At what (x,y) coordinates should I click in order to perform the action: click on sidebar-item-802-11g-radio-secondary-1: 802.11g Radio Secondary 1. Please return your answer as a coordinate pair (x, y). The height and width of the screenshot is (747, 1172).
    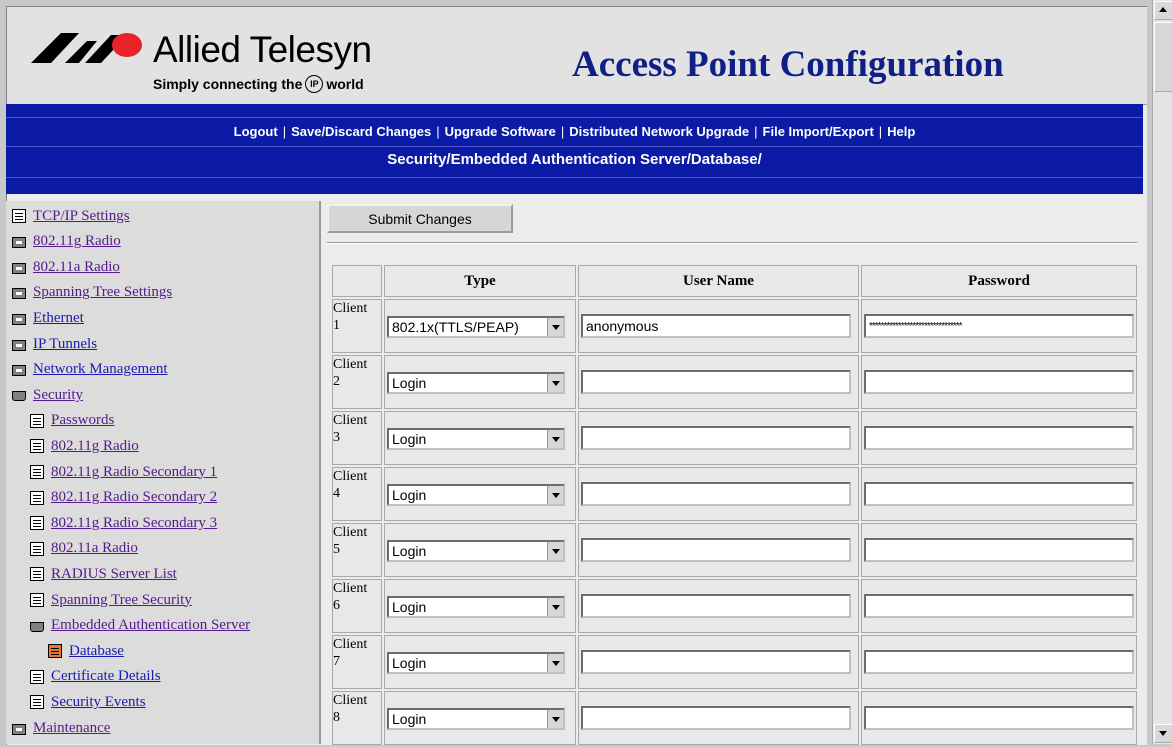
    Looking at the image, I should click on (123, 472).